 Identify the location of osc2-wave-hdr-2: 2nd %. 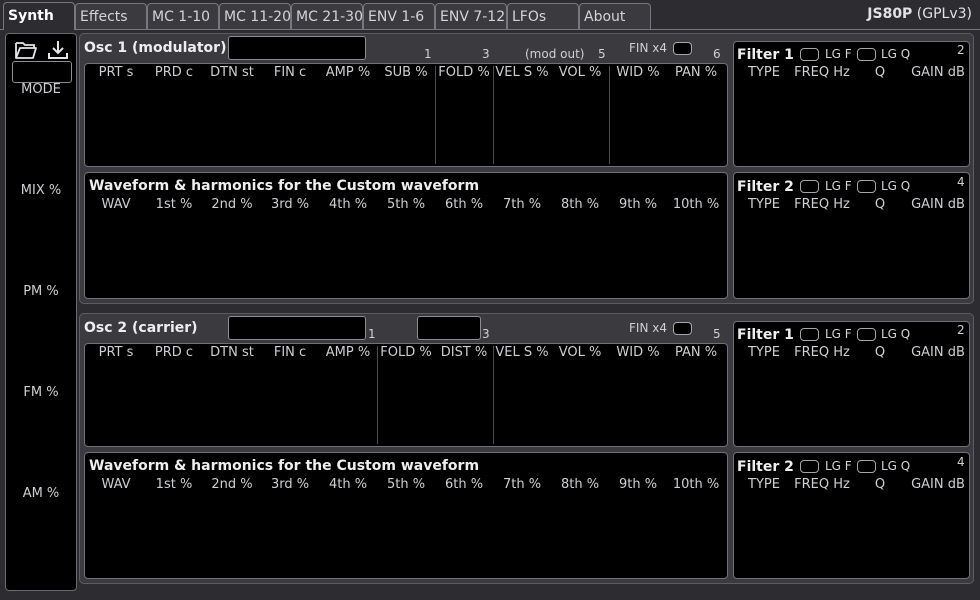
(232, 484).